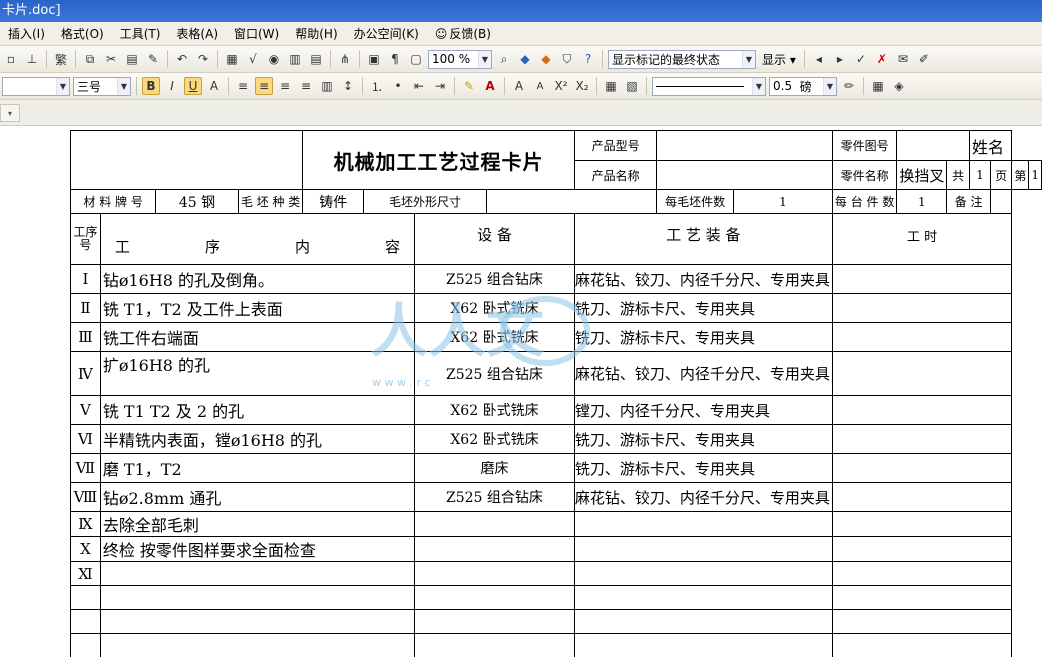 The image size is (1042, 657). Describe the element at coordinates (561, 86) in the screenshot. I see `superscript-icon: X²` at that location.